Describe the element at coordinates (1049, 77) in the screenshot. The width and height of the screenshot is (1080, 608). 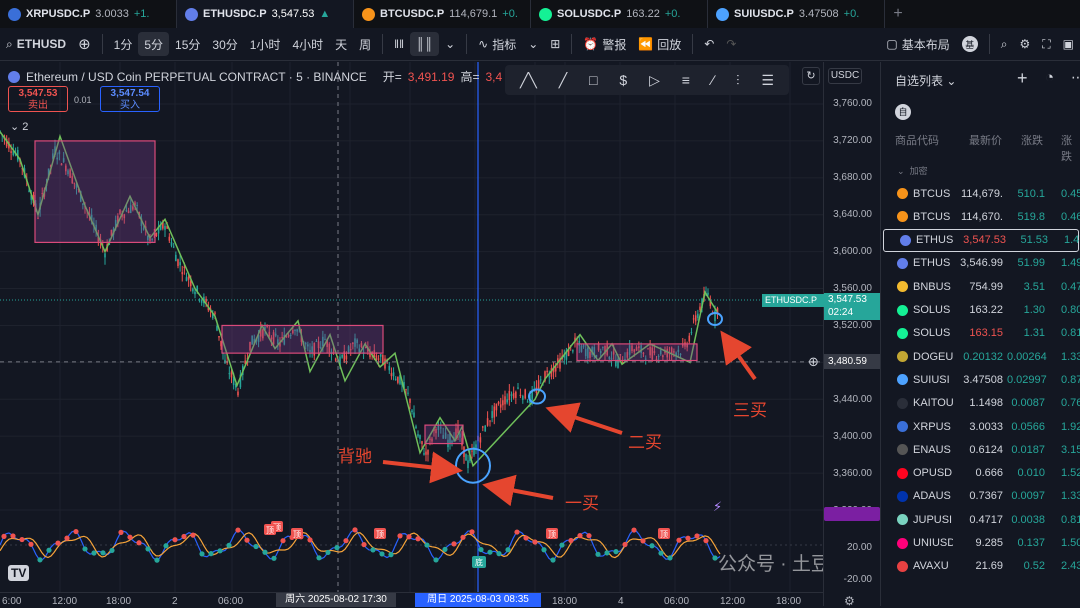
I see `pie-chart-icon: ◔` at that location.